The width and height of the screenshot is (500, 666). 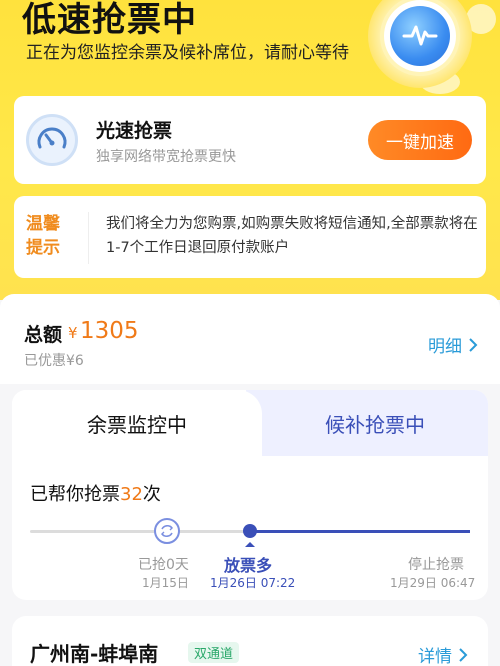 I want to click on tab-waitlist: 候补抢票中, so click(x=375, y=423).